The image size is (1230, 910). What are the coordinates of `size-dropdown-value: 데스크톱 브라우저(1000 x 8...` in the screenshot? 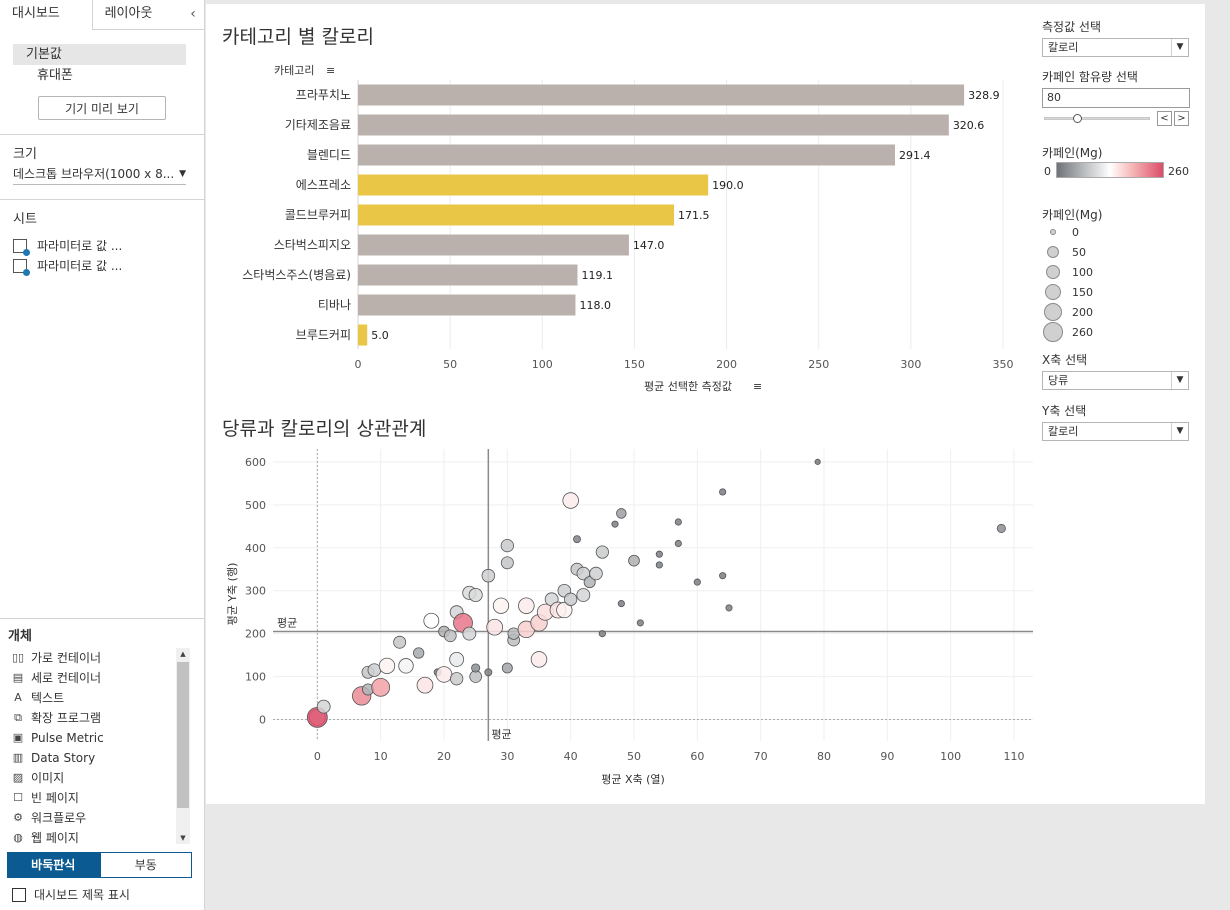 It's located at (94, 174).